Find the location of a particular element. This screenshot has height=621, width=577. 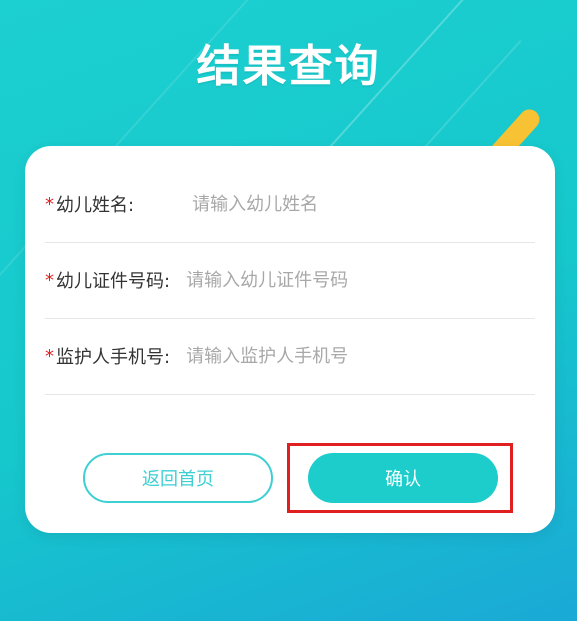

form-row-child-name: * 幼儿姓名: is located at coordinates (290, 204).